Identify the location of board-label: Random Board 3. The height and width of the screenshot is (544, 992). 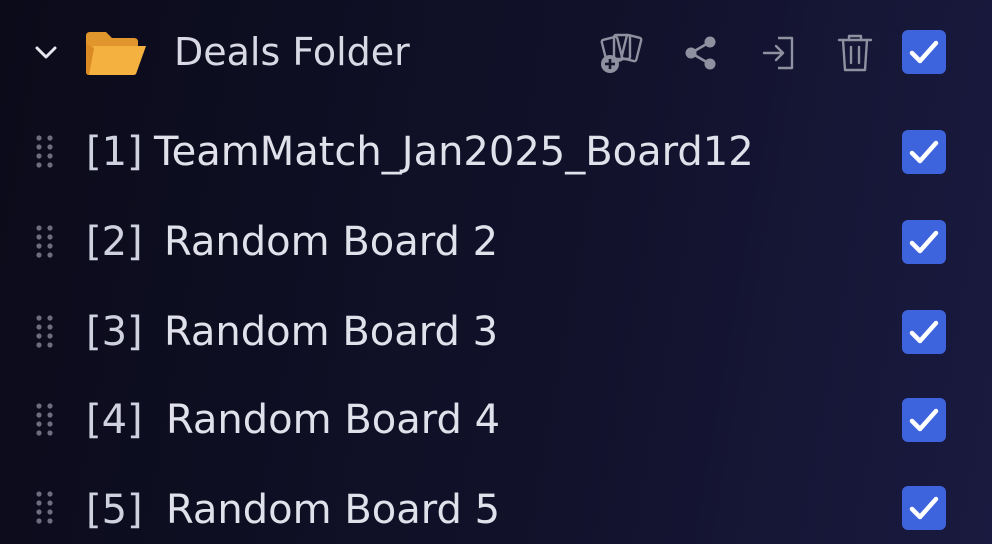
(331, 332).